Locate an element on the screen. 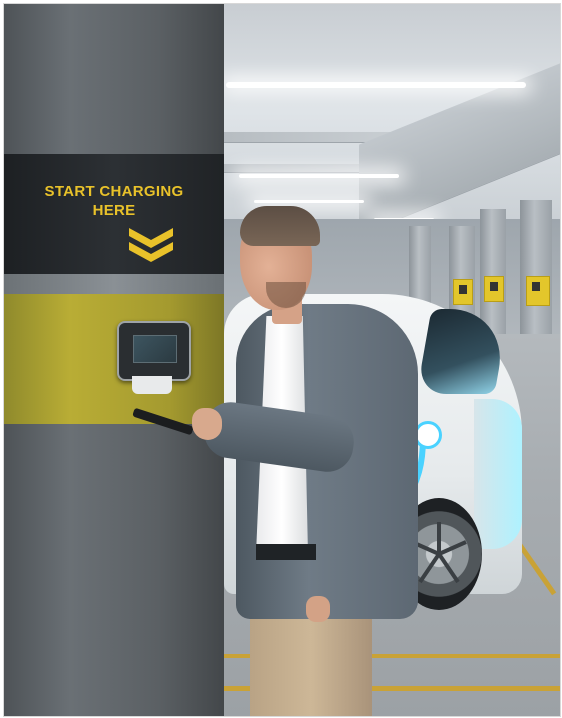 This screenshot has width=562, height=718. double-chevron-down-icon is located at coordinates (151, 245).